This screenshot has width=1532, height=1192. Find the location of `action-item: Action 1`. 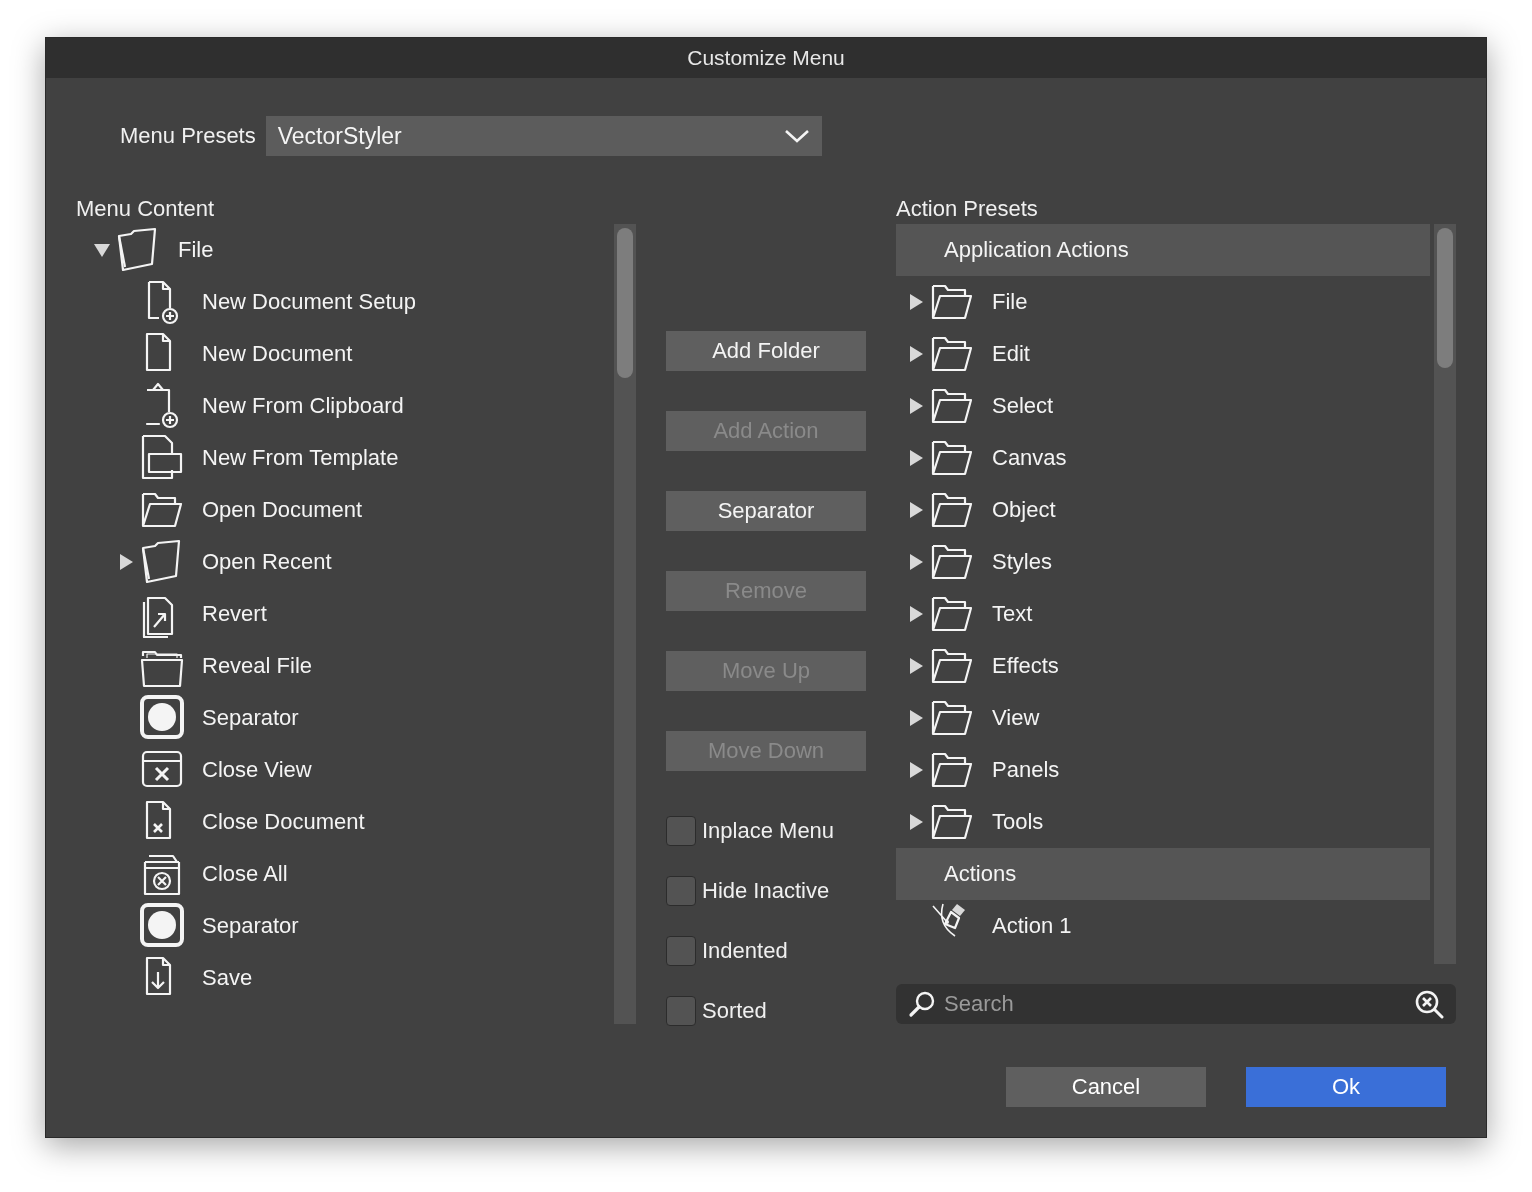

action-item: Action 1 is located at coordinates (1032, 926).